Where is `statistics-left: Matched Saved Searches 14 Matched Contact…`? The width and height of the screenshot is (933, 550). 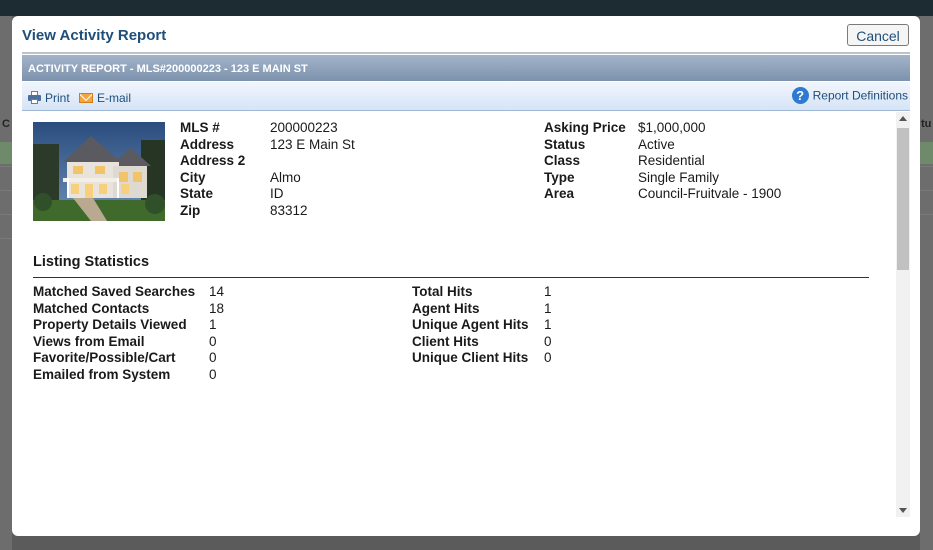
statistics-left: Matched Saved Searches 14 Matched Contact… is located at coordinates (128, 333).